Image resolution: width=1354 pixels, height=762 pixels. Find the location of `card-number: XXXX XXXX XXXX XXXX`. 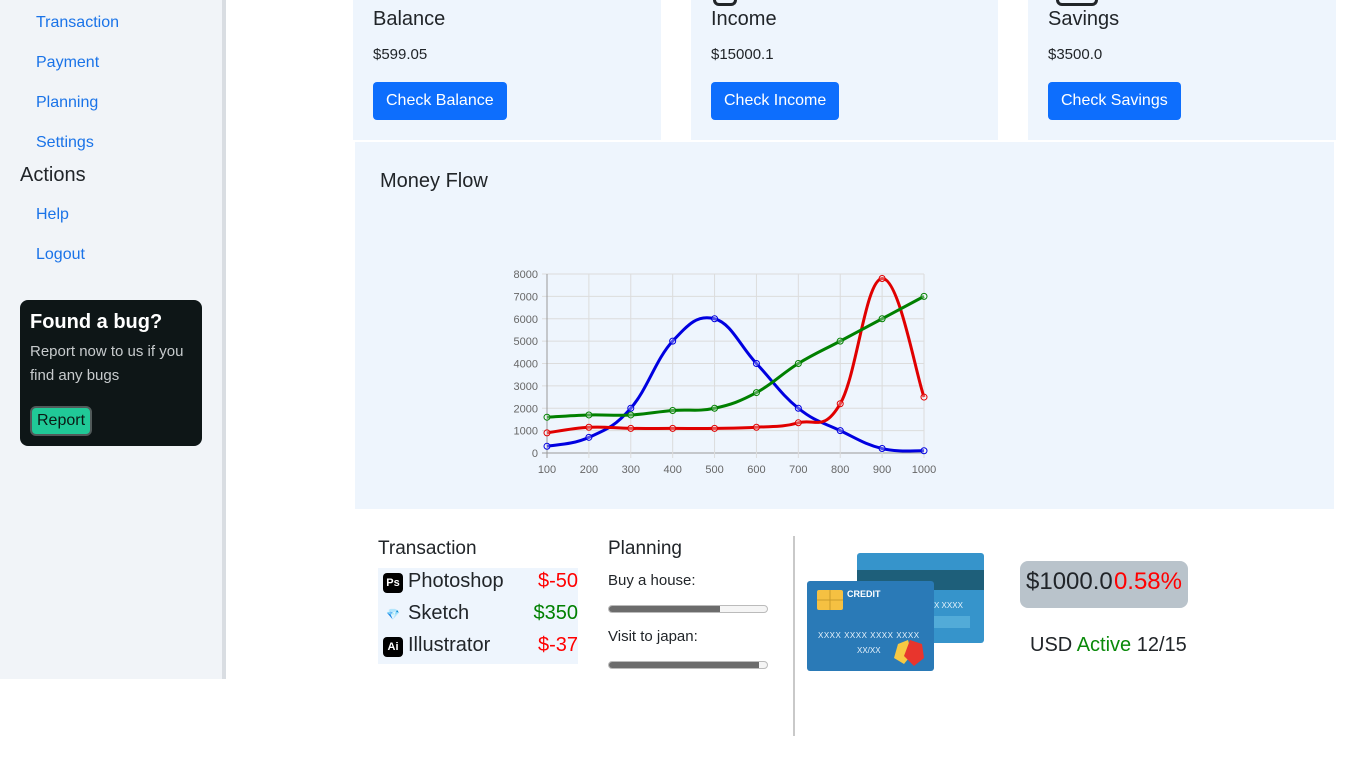

card-number: XXXX XXXX XXXX XXXX is located at coordinates (869, 635).